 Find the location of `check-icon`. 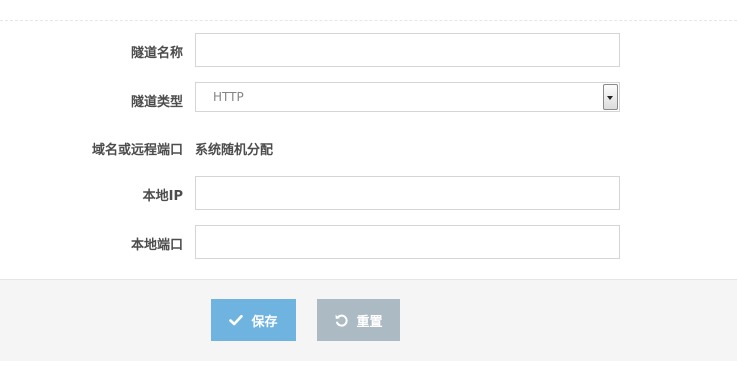

check-icon is located at coordinates (236, 320).